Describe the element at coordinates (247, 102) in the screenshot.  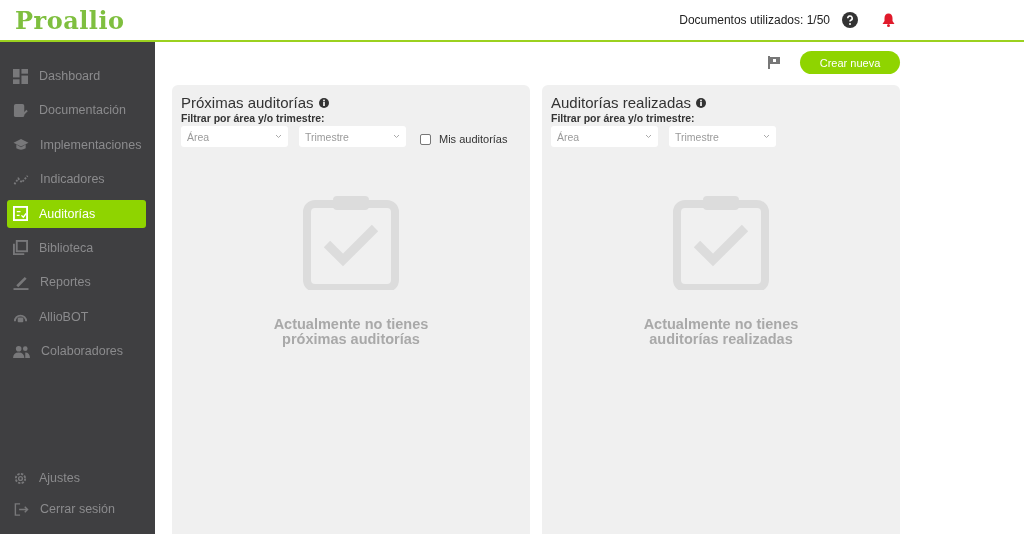
I see `panel-title: Próximas auditorías` at that location.